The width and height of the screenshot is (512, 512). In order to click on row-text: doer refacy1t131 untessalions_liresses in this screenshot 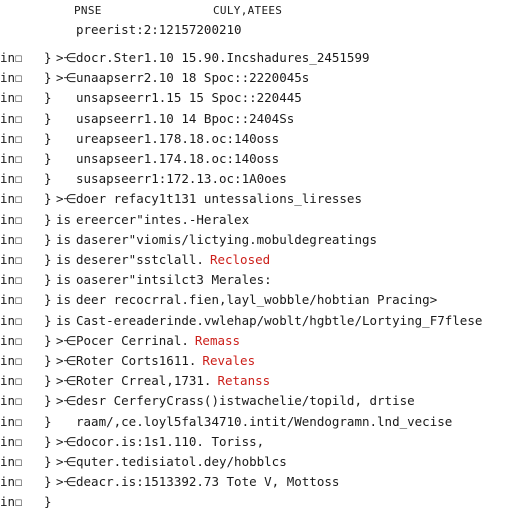, I will do `click(292, 199)`.